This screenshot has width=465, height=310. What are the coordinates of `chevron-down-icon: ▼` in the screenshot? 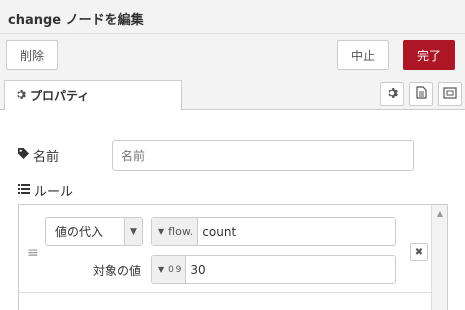 It's located at (133, 231).